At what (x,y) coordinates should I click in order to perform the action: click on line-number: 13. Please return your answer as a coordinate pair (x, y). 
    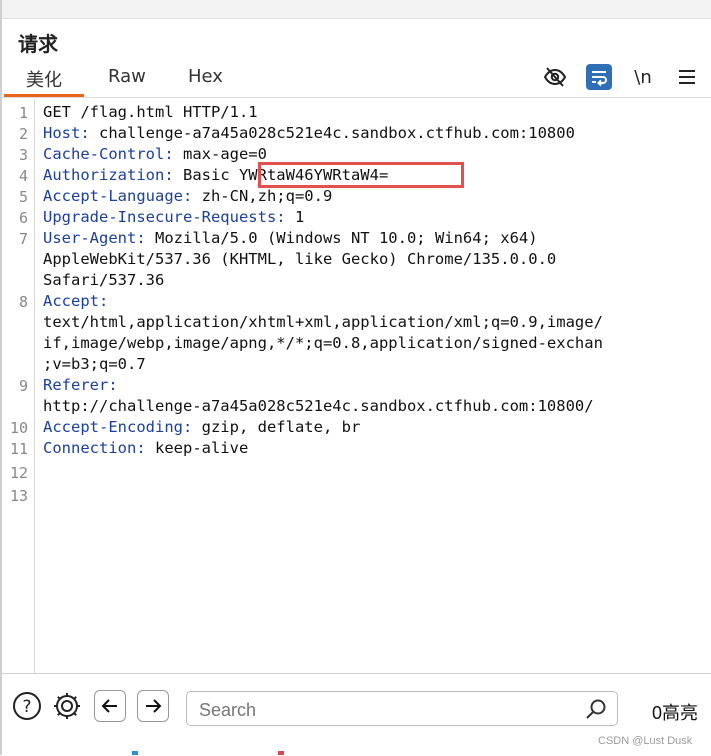
    Looking at the image, I should click on (18, 496).